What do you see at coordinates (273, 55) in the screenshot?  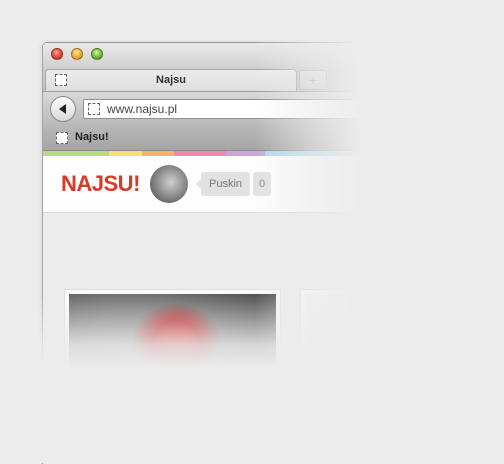 I see `title-bar` at bounding box center [273, 55].